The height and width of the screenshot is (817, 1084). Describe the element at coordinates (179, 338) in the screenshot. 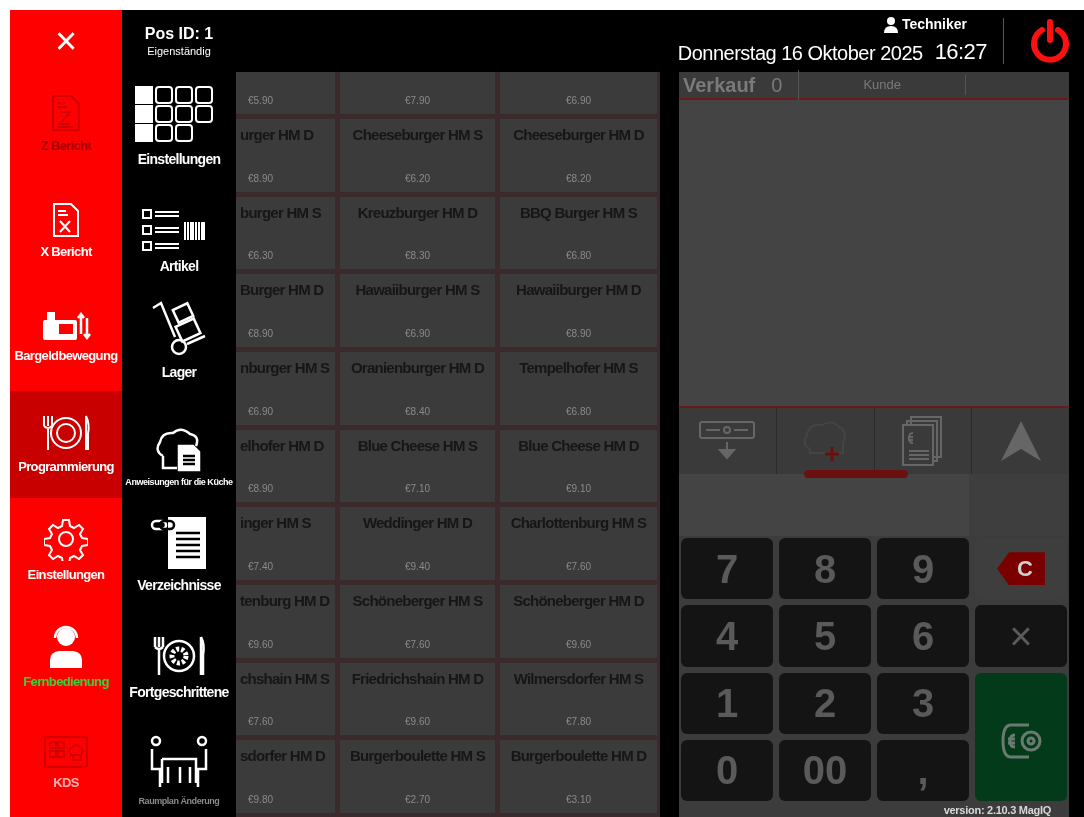

I see `menu-item: Lager` at that location.